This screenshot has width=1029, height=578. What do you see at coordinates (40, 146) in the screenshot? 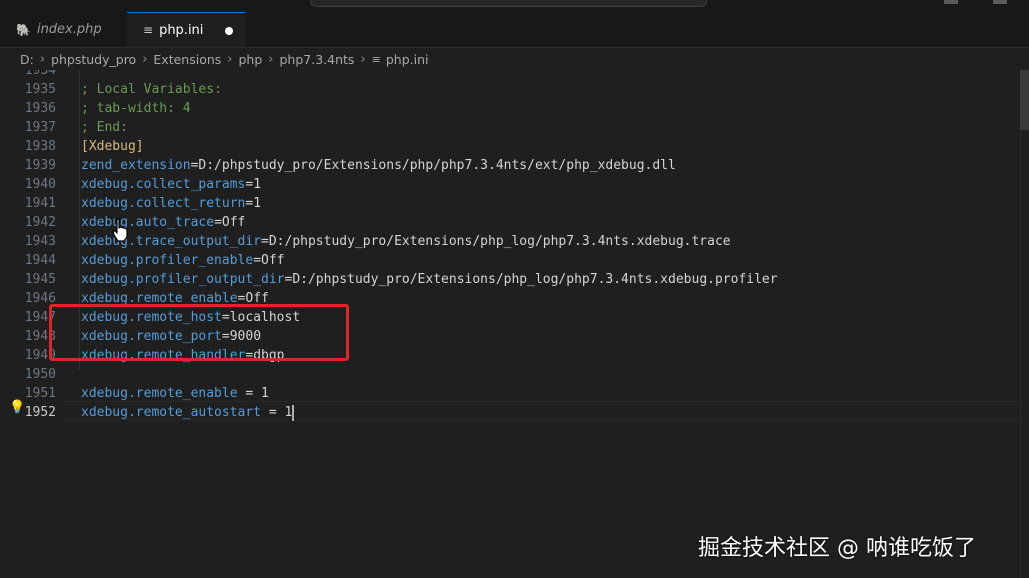
I see `line-number: 1938` at bounding box center [40, 146].